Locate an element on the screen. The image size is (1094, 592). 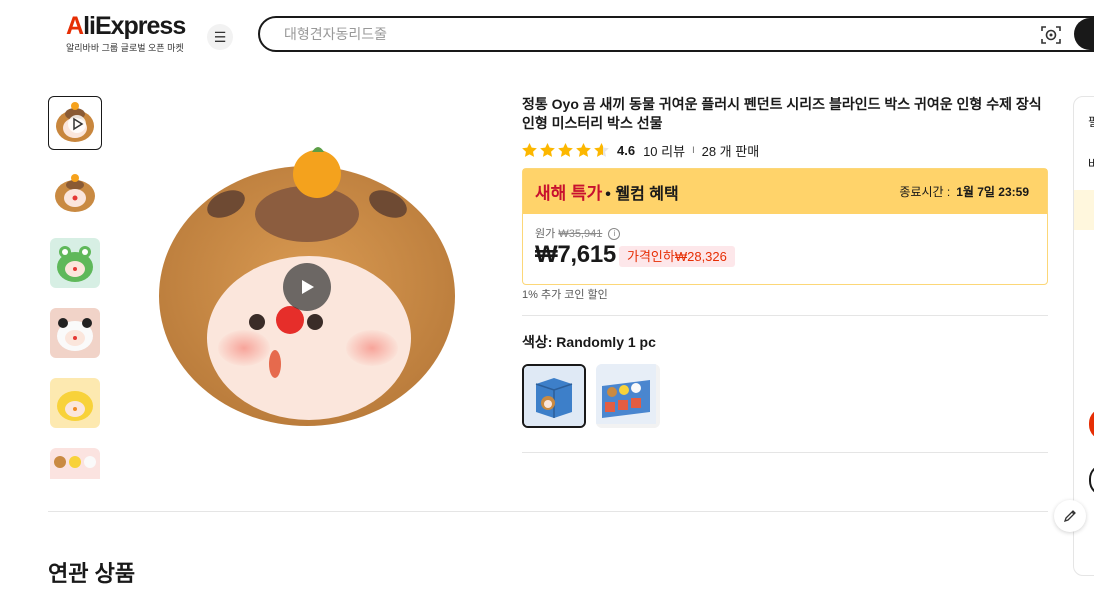
play-icon is located at coordinates (308, 287).